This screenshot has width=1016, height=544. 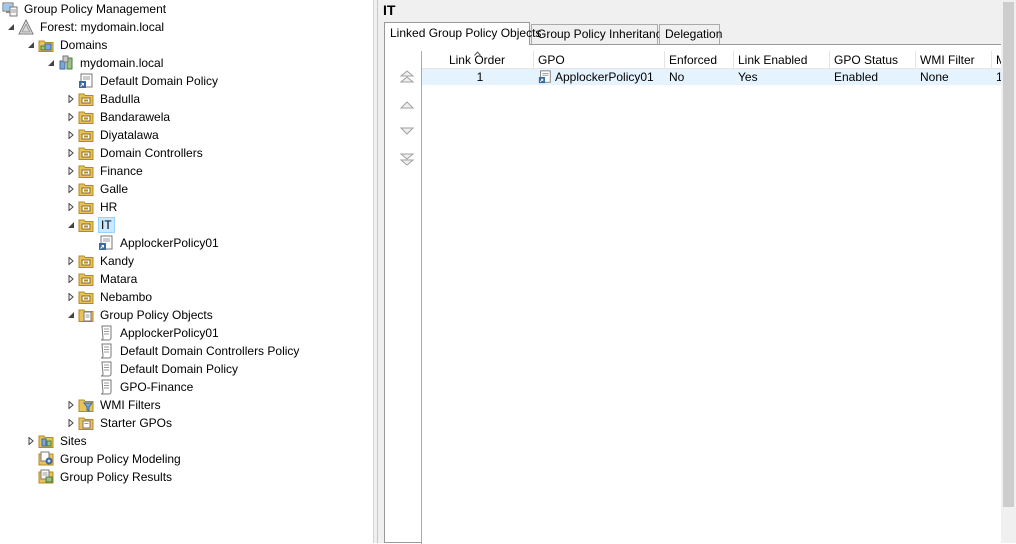 What do you see at coordinates (122, 63) in the screenshot?
I see `tree-label: mydomain.local` at bounding box center [122, 63].